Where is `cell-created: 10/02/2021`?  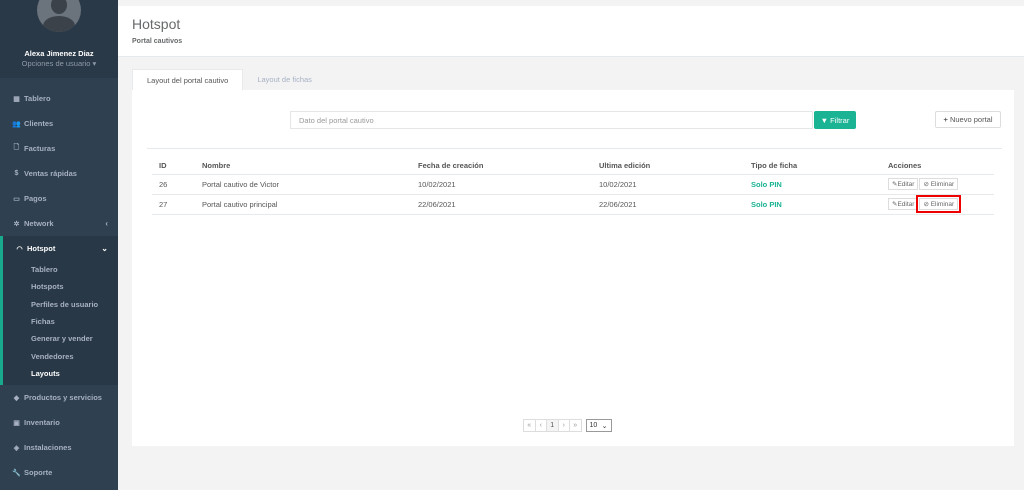
cell-created: 10/02/2021 is located at coordinates (501, 184).